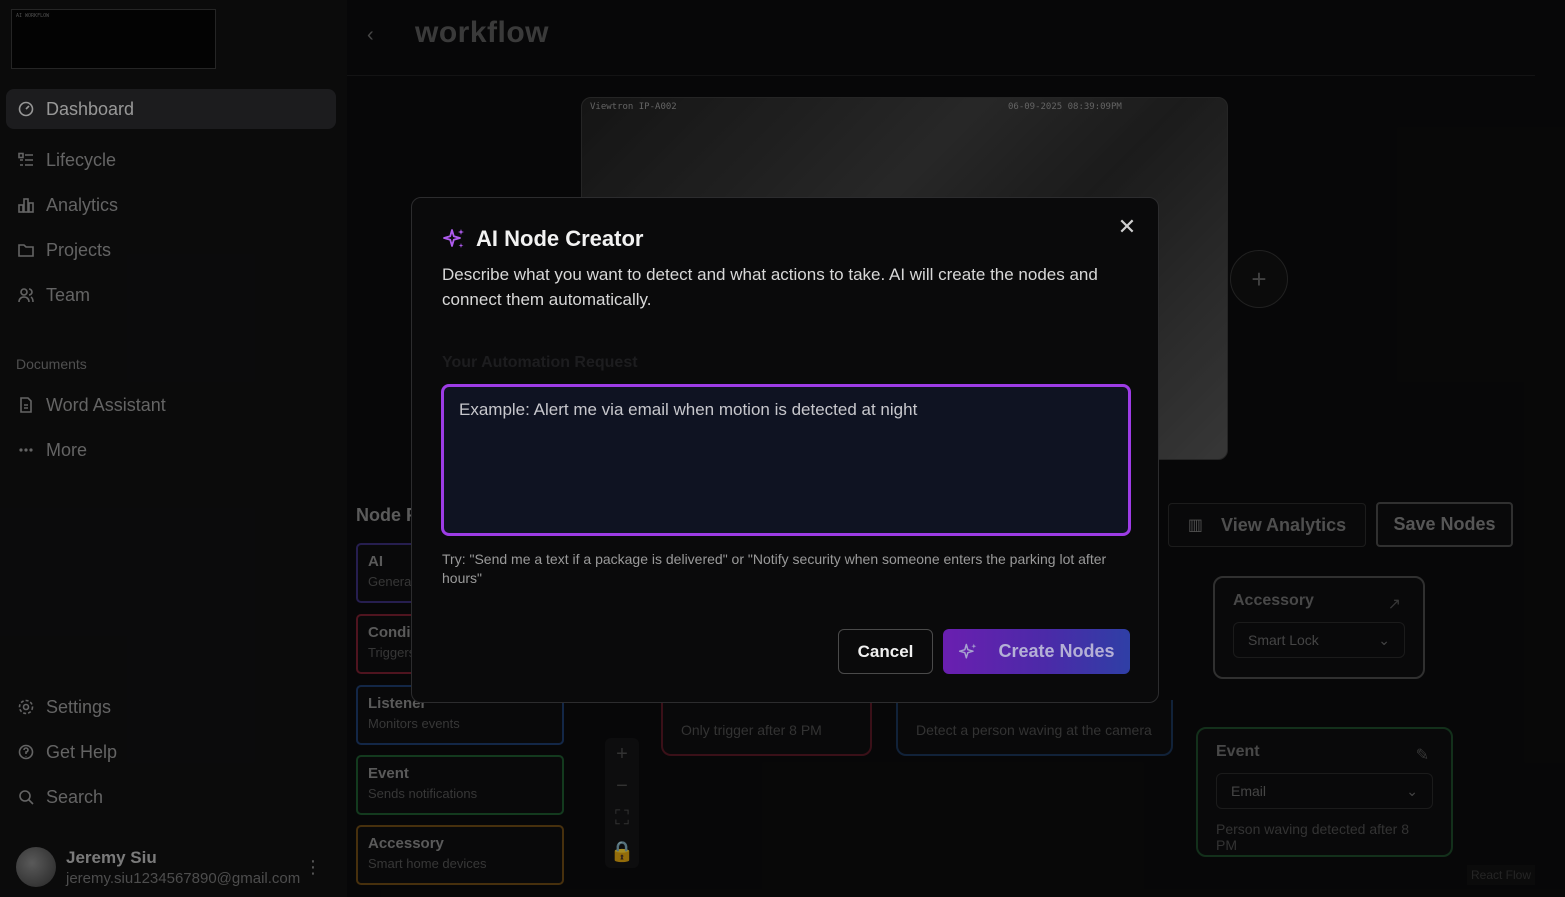  What do you see at coordinates (786, 460) in the screenshot?
I see `automation-request-input` at bounding box center [786, 460].